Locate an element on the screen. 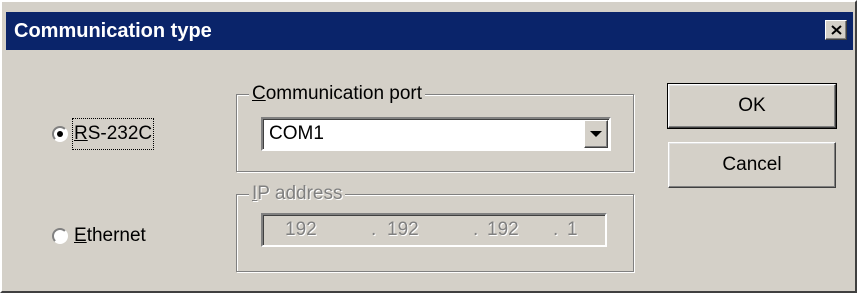  ip-address-group: IP address 192 . 192 . 192 . 1 is located at coordinates (435, 227).